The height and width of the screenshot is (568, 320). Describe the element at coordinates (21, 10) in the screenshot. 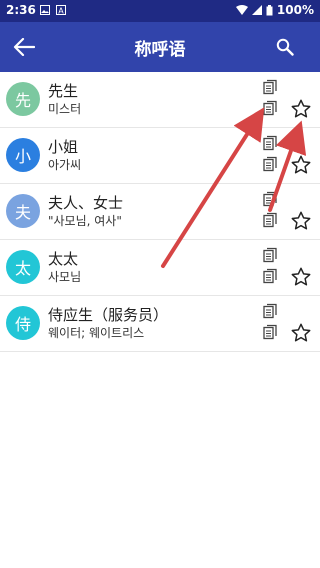

I see `status-time: 2:36` at that location.